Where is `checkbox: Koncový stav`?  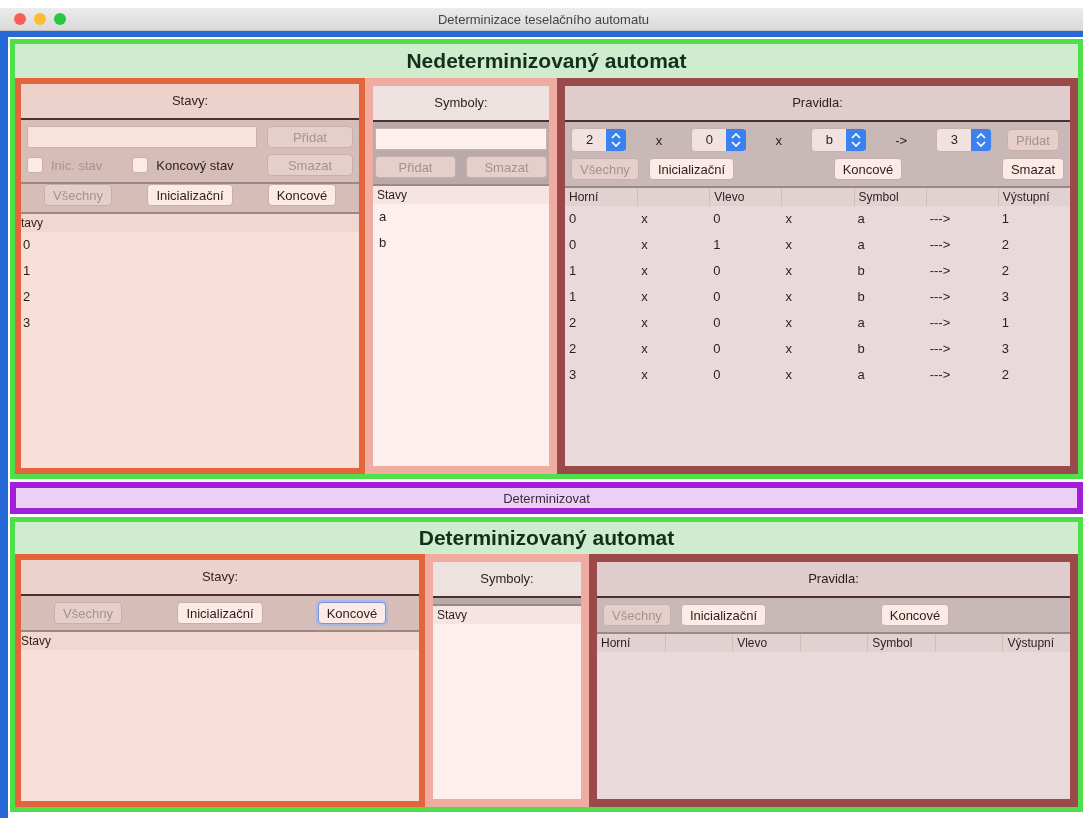 checkbox: Koncový stav is located at coordinates (183, 165).